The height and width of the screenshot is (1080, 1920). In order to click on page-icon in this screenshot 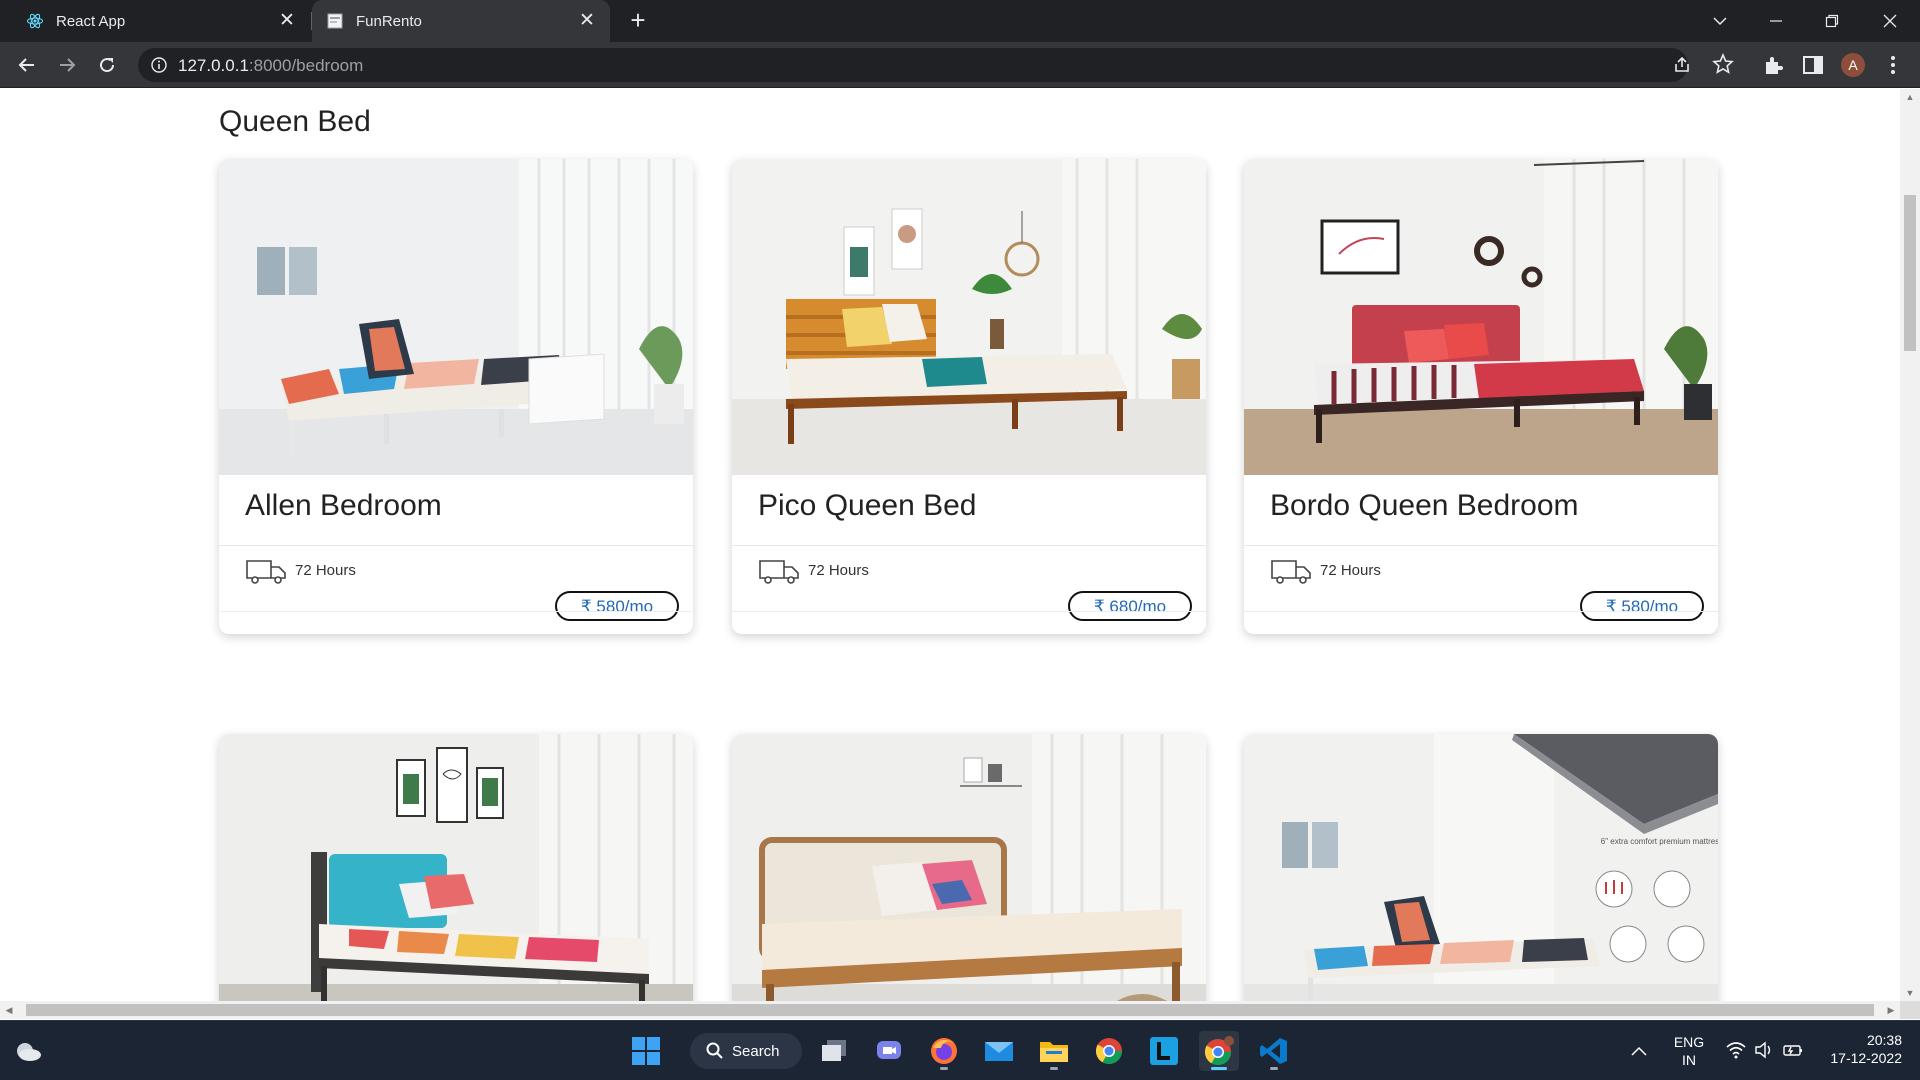, I will do `click(335, 21)`.